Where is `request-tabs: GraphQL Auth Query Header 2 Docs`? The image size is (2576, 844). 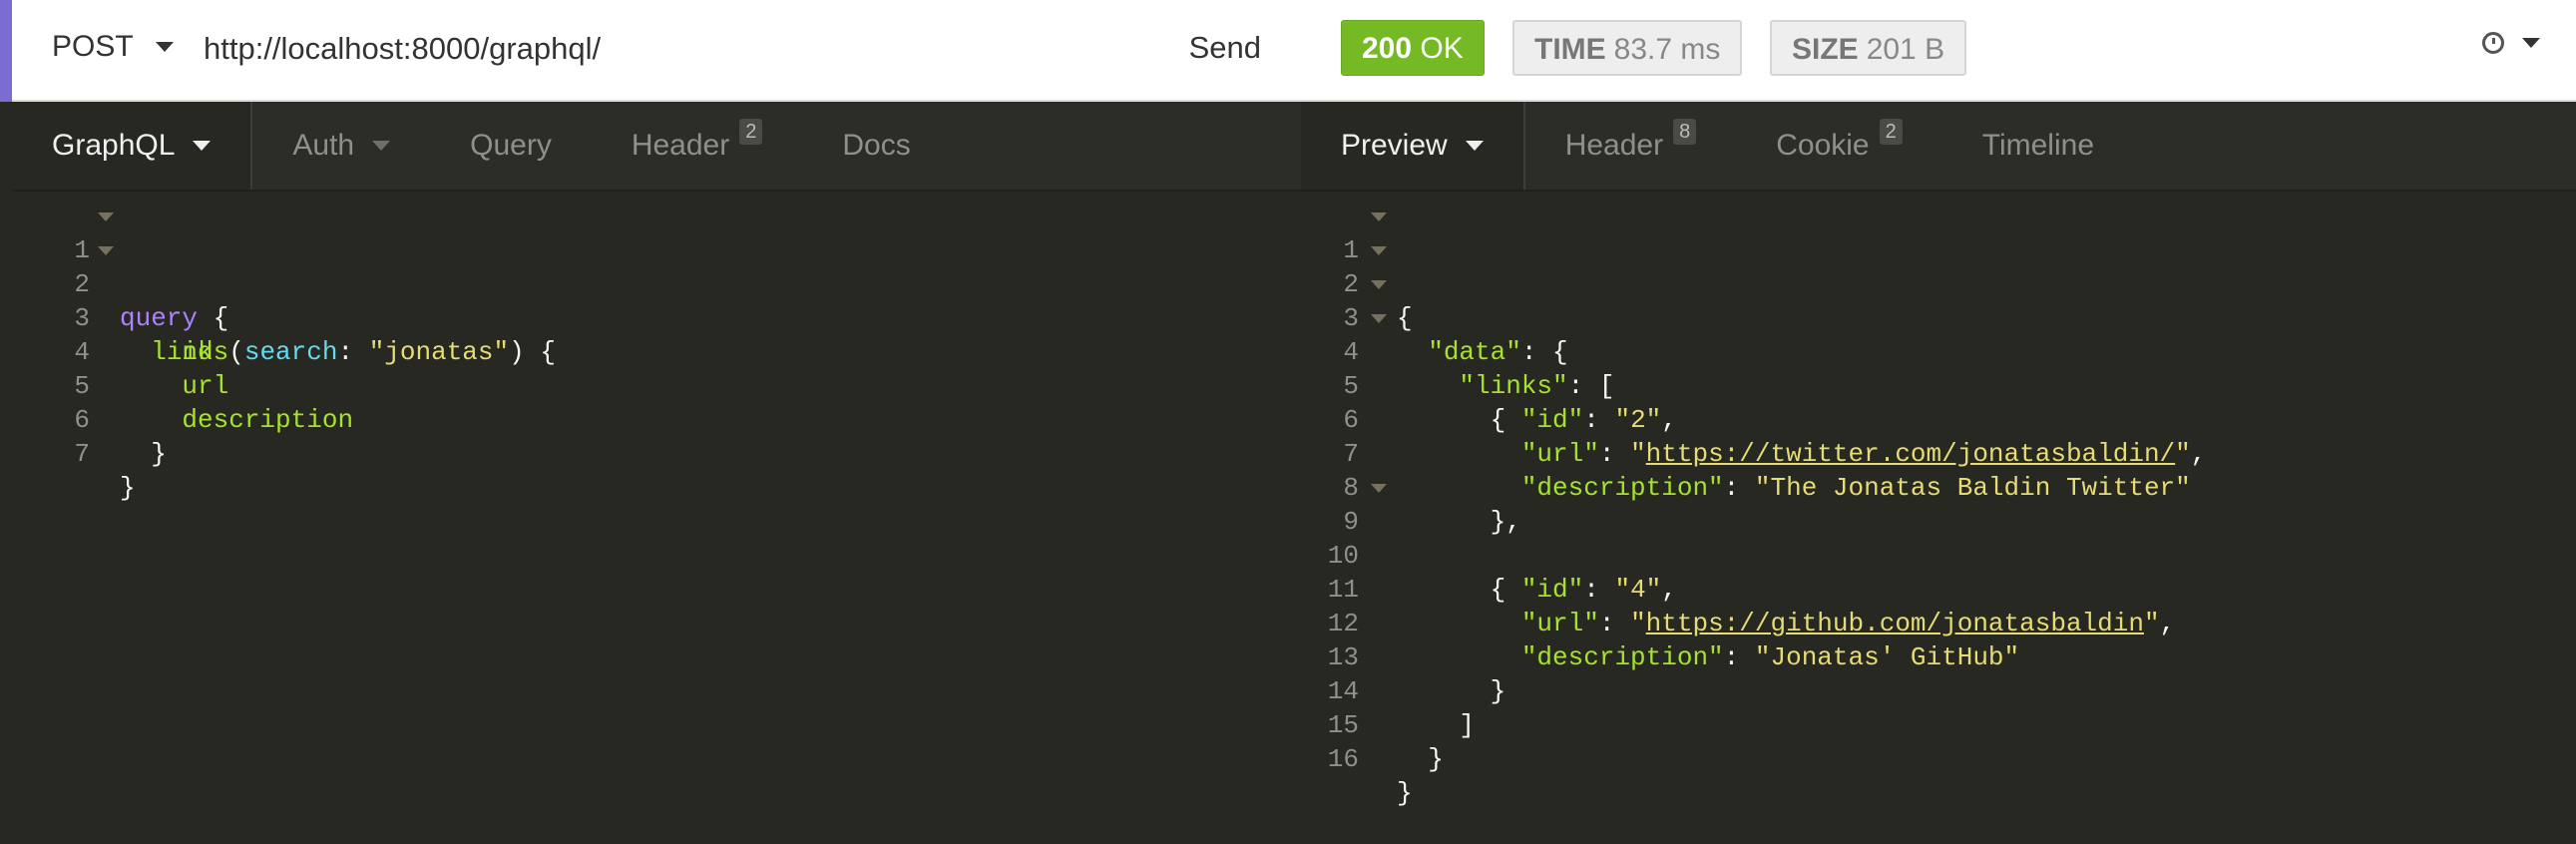
request-tabs: GraphQL Auth Query Header 2 Docs is located at coordinates (656, 147).